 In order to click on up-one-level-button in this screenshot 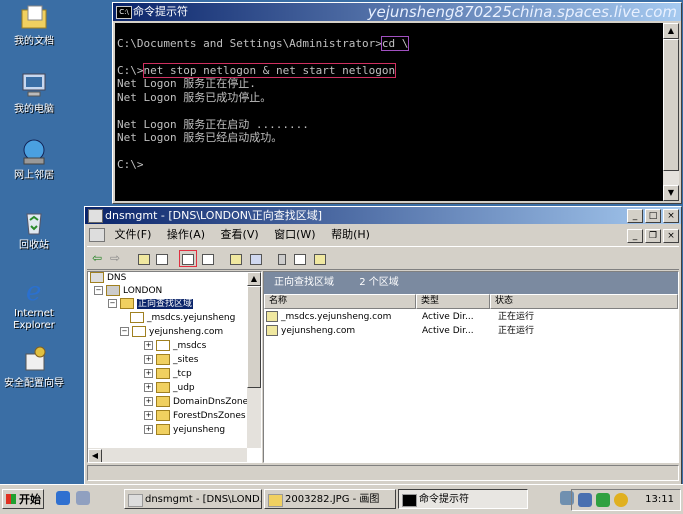, I will do `click(144, 258)`.